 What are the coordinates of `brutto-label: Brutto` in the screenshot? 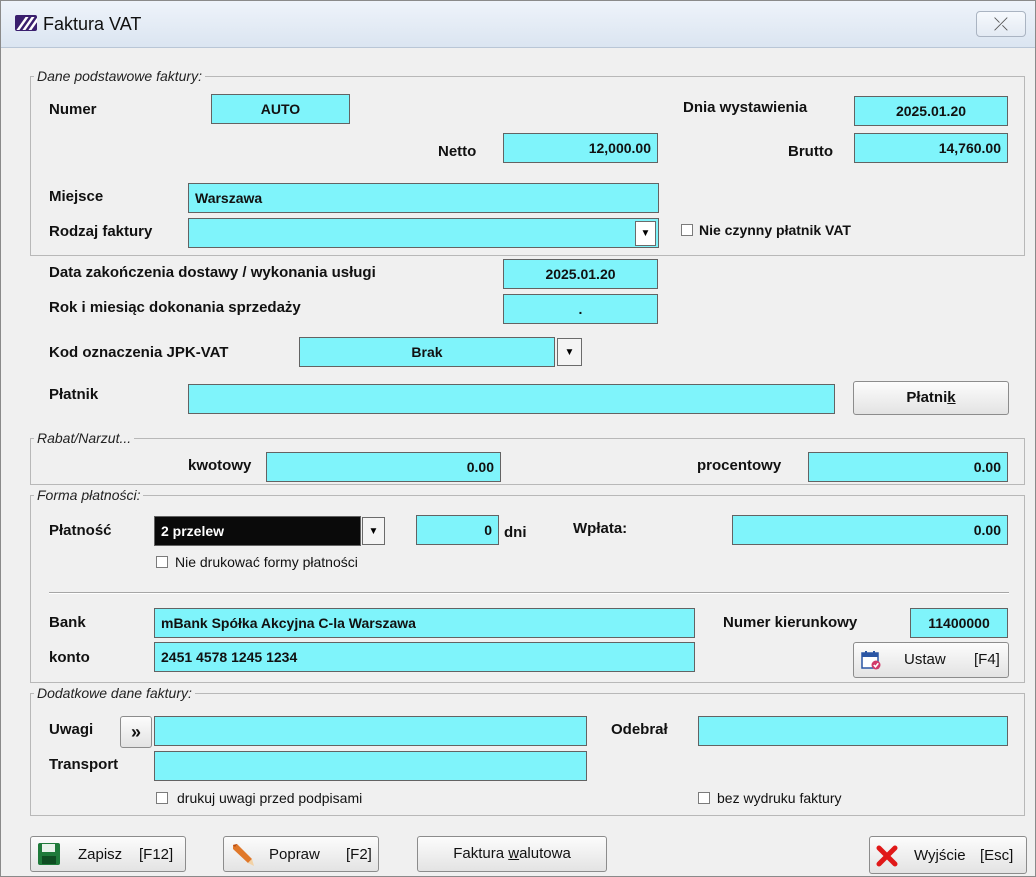 It's located at (810, 151).